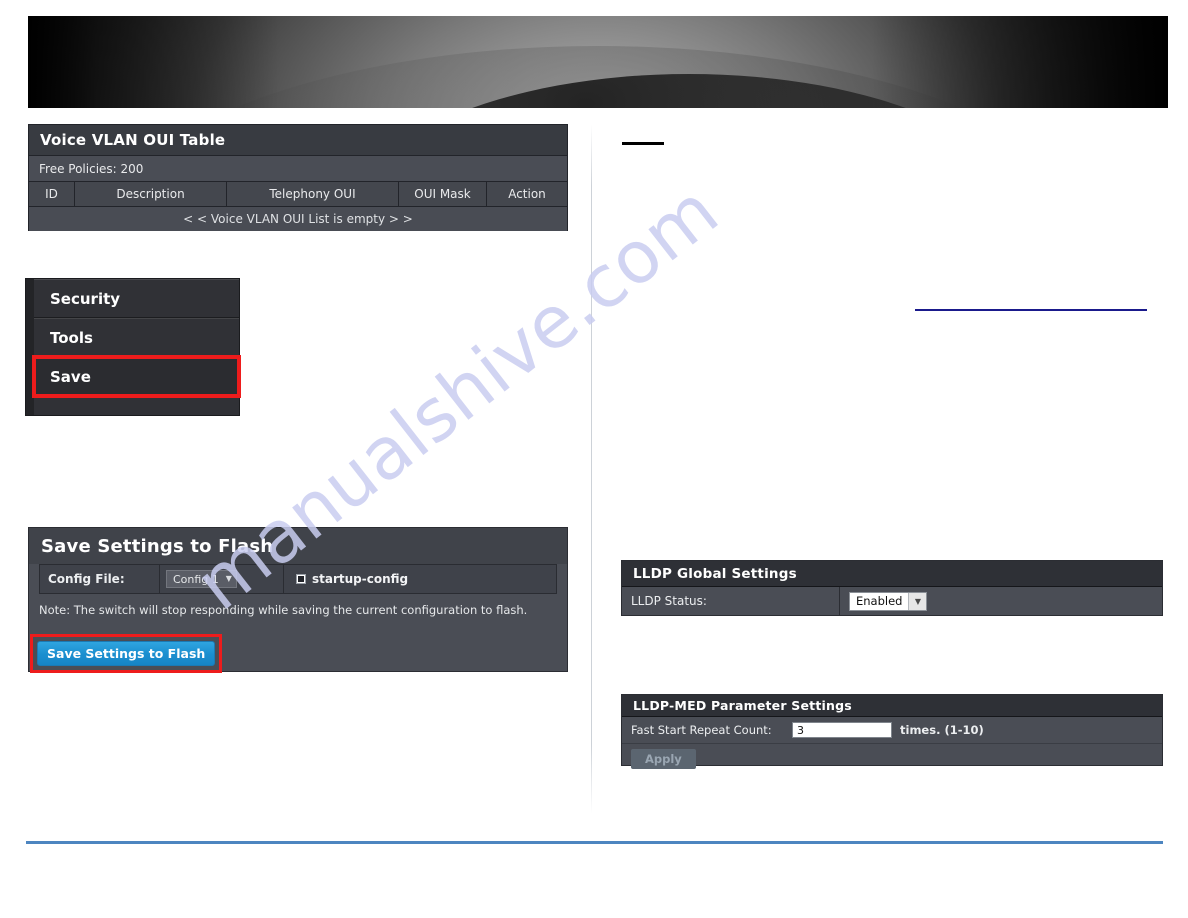 This screenshot has height=918, width=1188. What do you see at coordinates (30, 347) in the screenshot?
I see `sidebar-left-edge` at bounding box center [30, 347].